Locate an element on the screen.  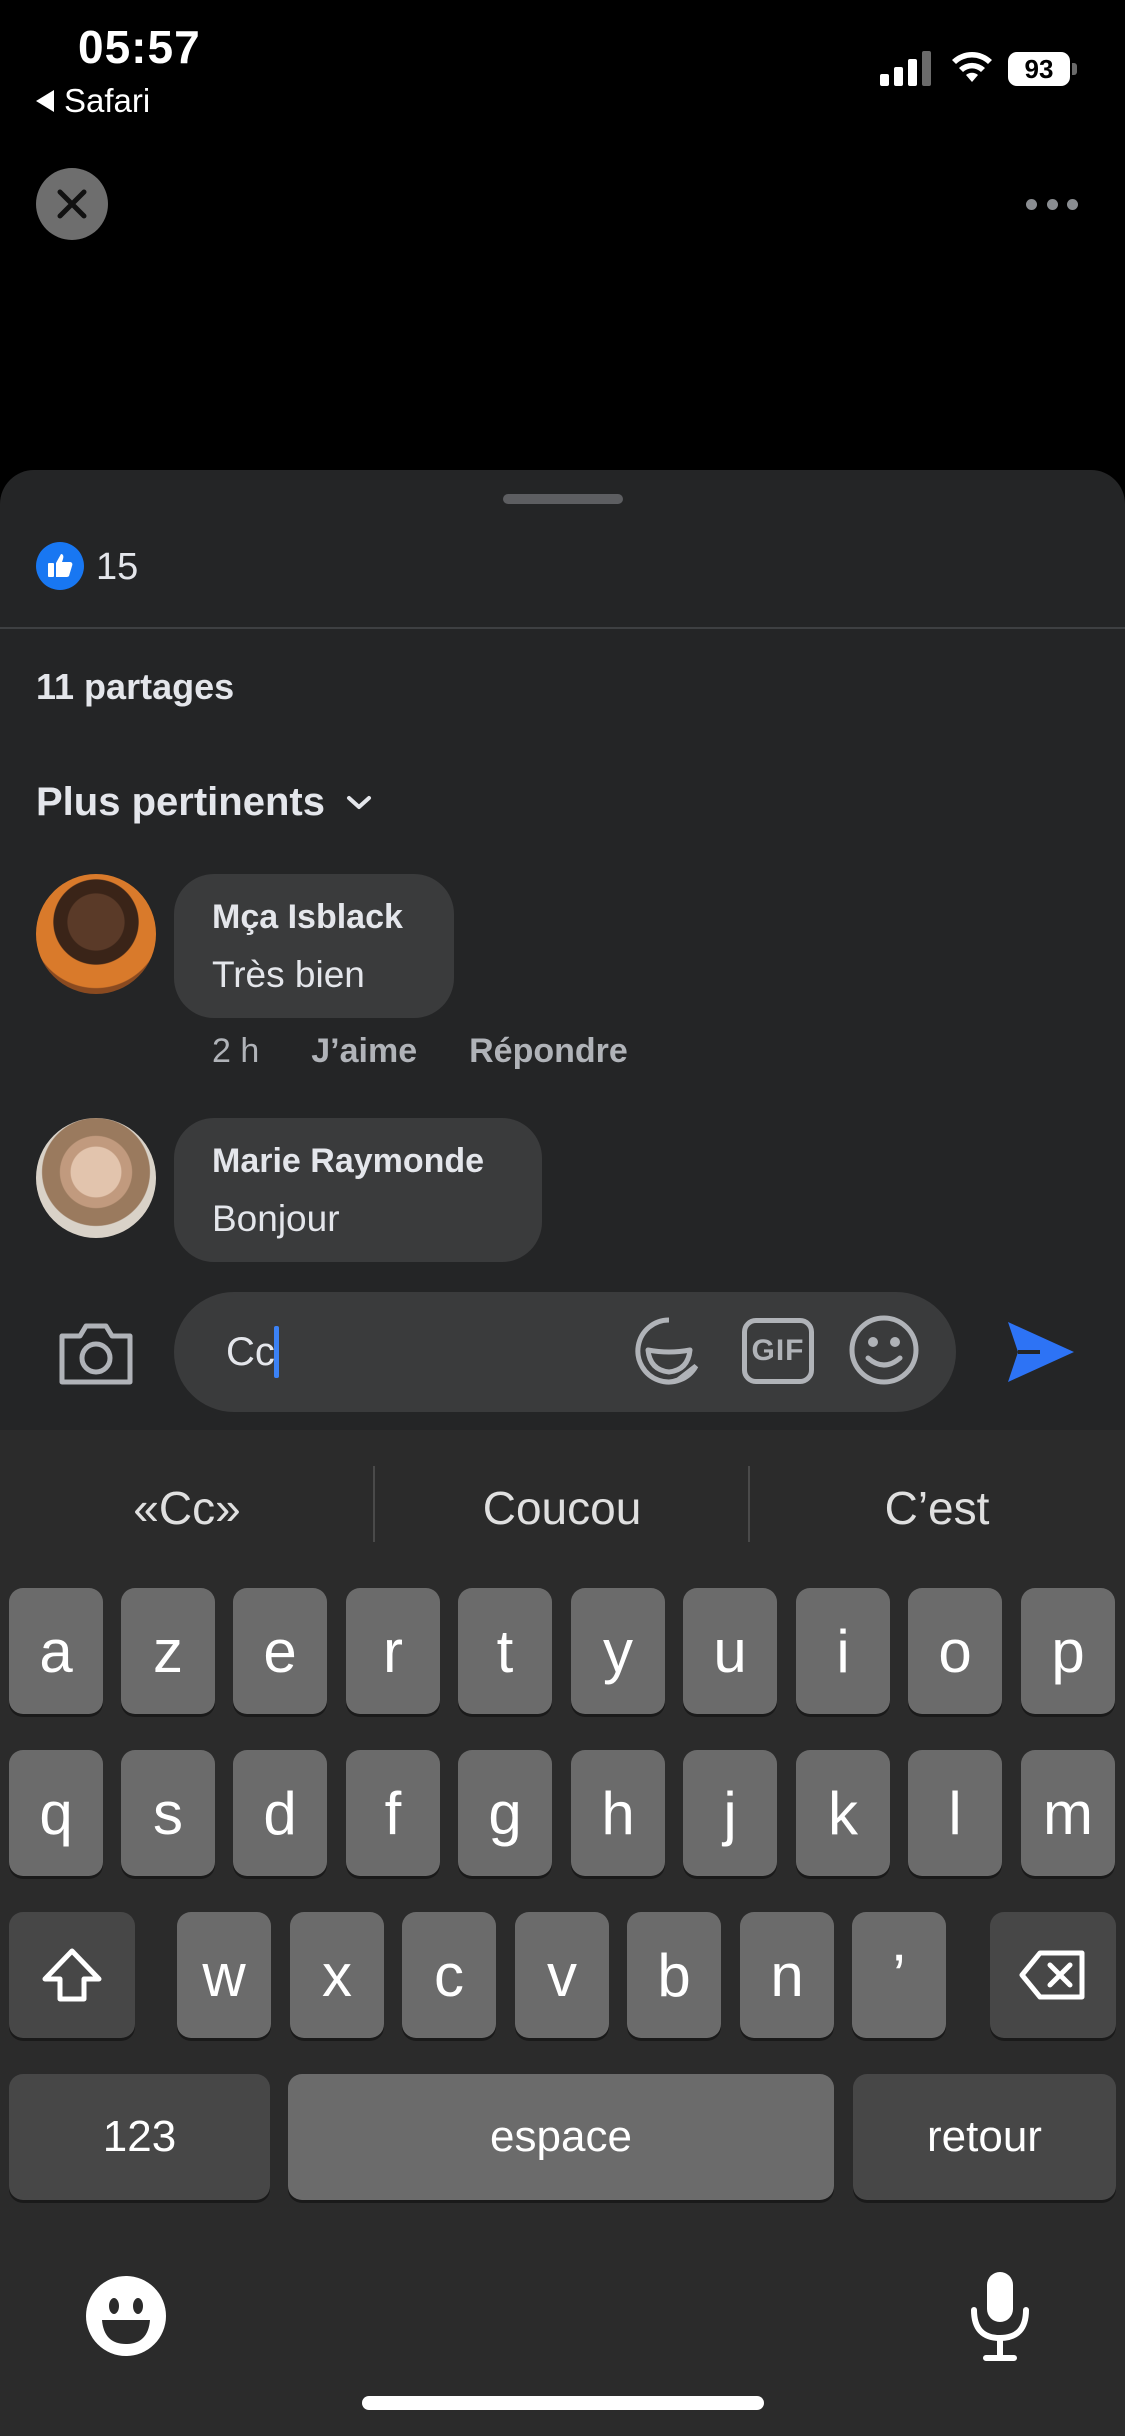
key-j: j is located at coordinates (730, 1813).